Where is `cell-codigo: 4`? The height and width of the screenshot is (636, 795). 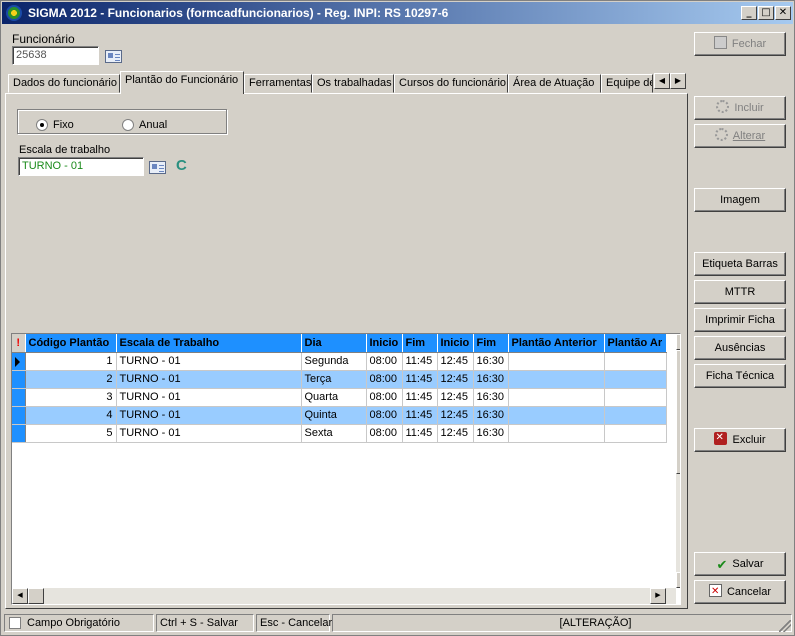
cell-codigo: 4 is located at coordinates (71, 415).